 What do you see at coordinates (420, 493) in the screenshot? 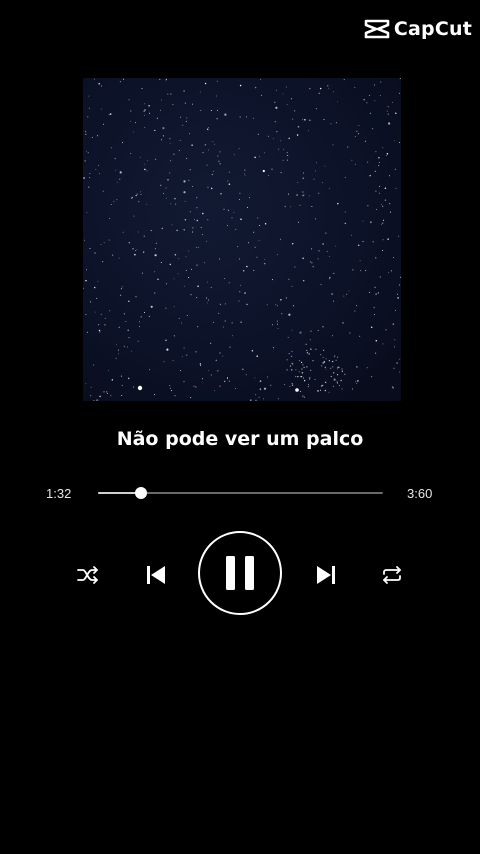
I see `total-time: 3:60` at bounding box center [420, 493].